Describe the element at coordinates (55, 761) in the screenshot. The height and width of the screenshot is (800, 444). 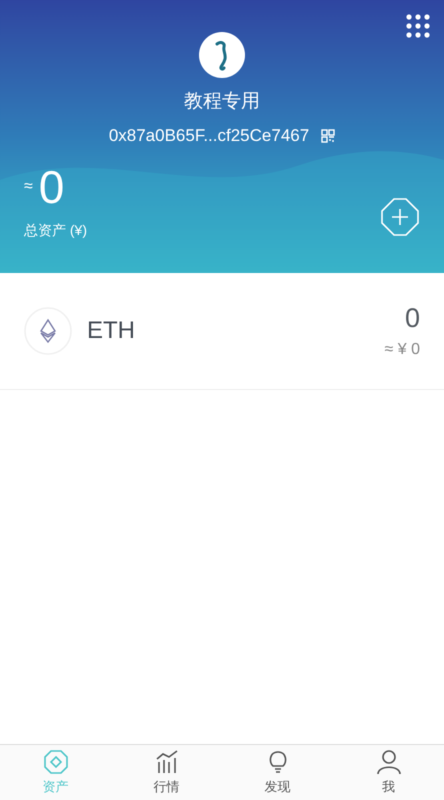
I see `diamond-icon` at that location.